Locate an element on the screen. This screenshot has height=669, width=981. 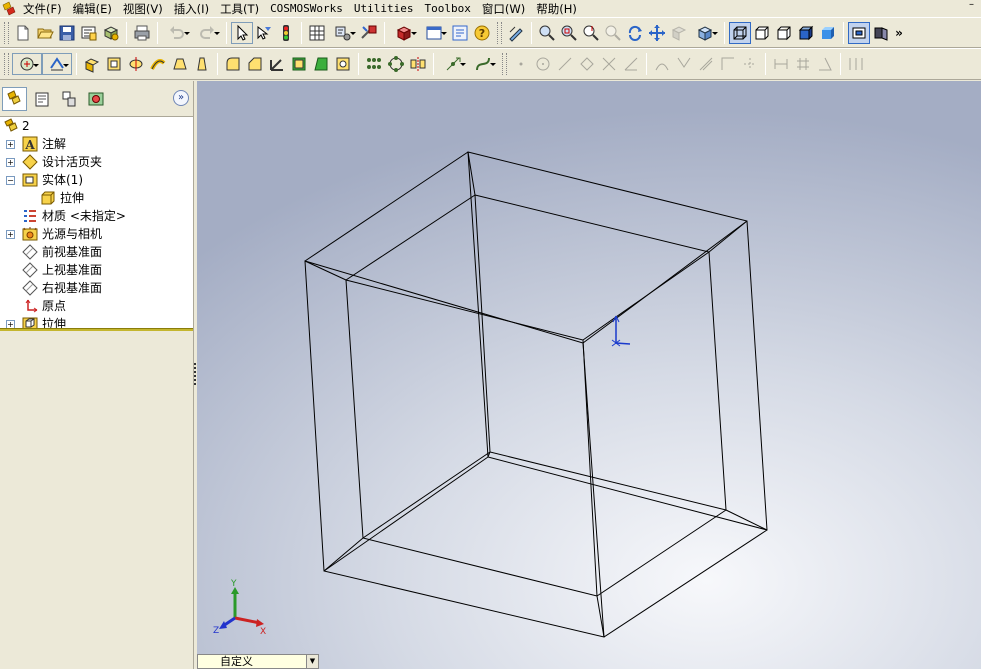
rib-button is located at coordinates (277, 64).